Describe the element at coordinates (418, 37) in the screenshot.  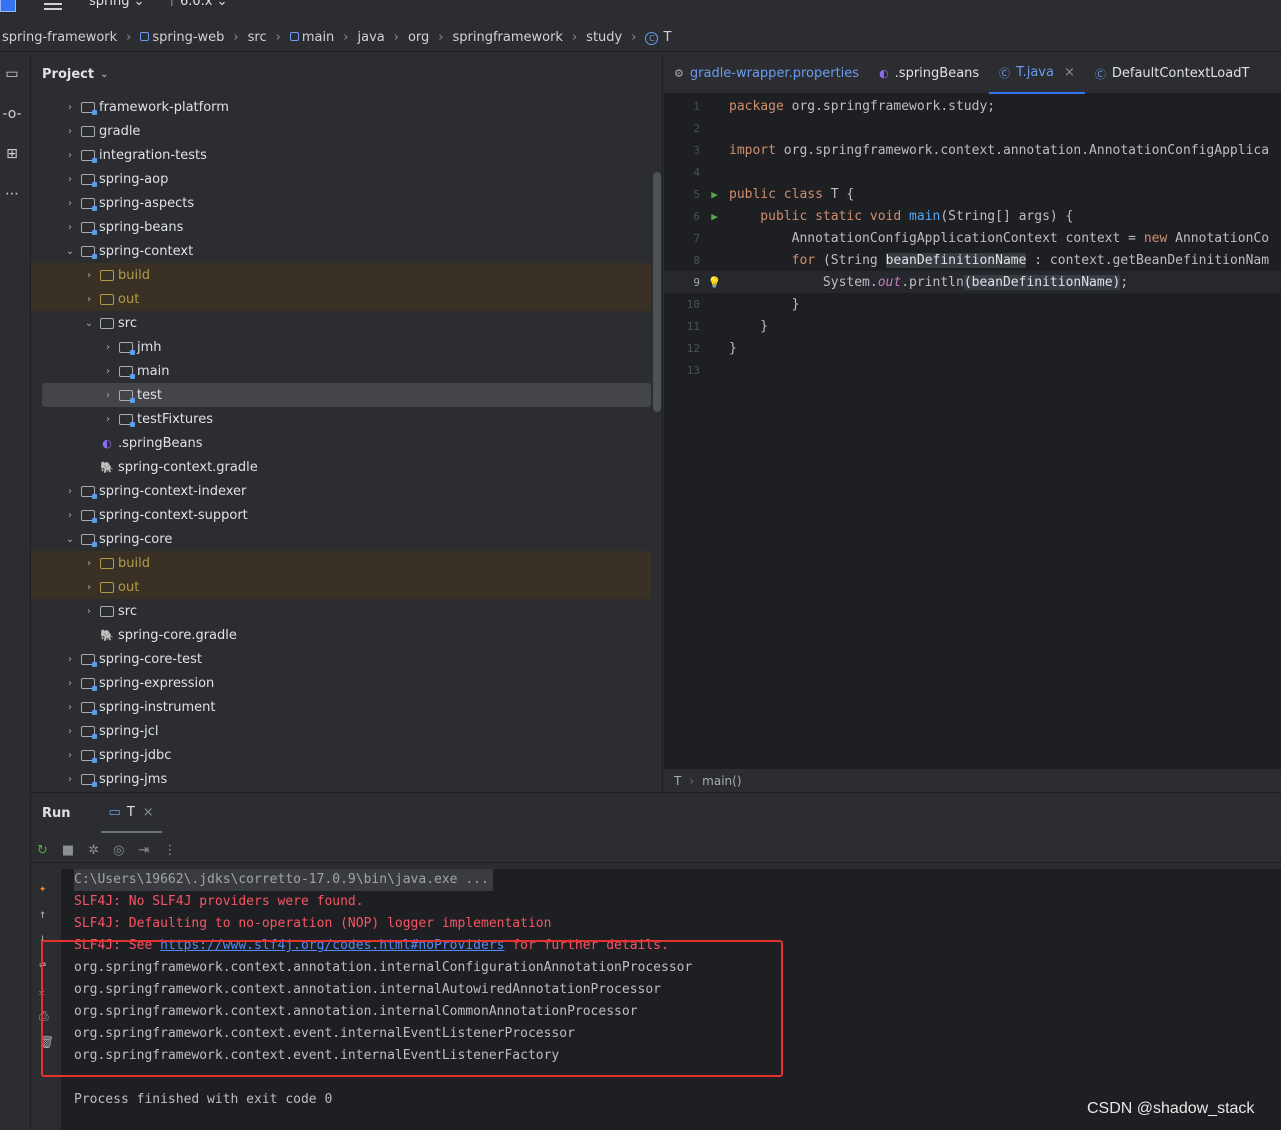
I see `crumb-item: org` at that location.